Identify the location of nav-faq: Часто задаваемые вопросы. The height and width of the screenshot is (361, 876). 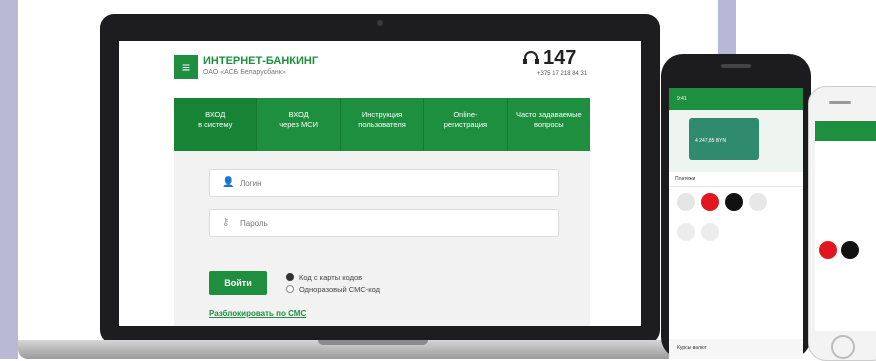
(549, 124).